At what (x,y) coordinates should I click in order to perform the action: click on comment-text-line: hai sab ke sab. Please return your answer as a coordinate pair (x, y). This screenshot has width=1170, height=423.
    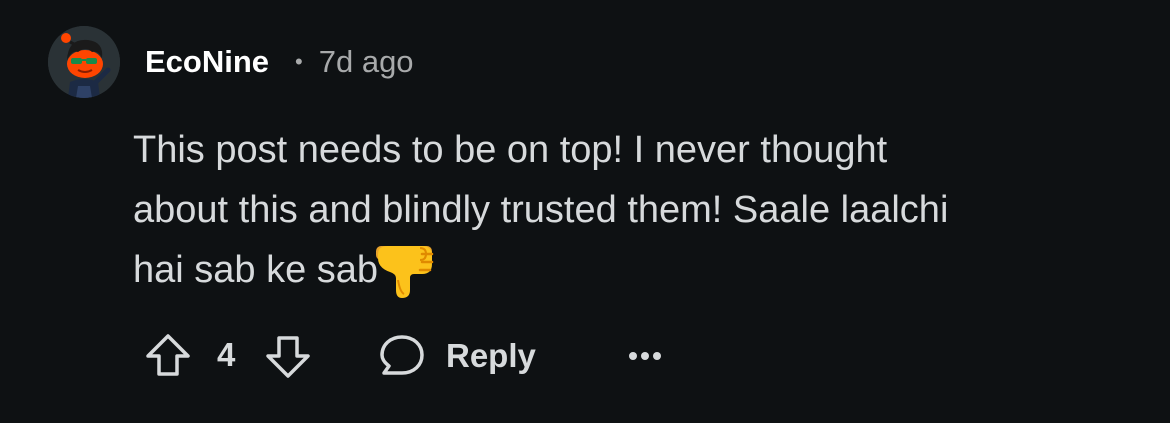
    Looking at the image, I should click on (256, 270).